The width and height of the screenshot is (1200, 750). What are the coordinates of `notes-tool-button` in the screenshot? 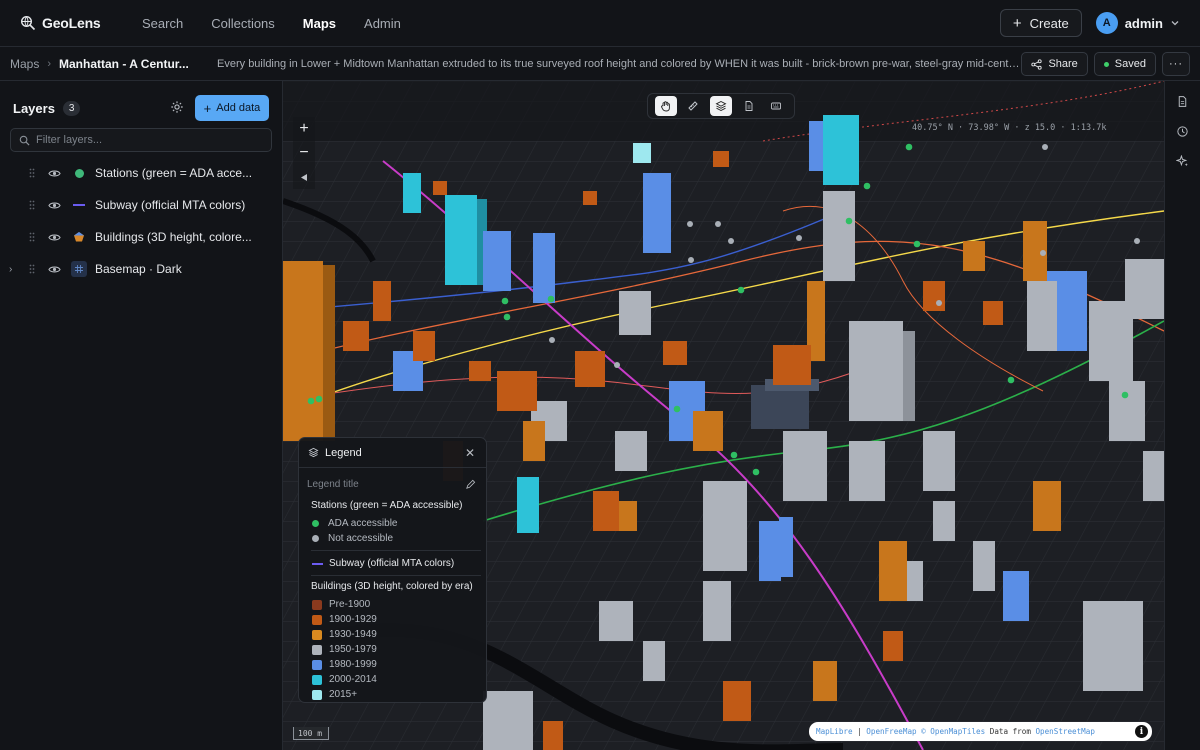 It's located at (749, 106).